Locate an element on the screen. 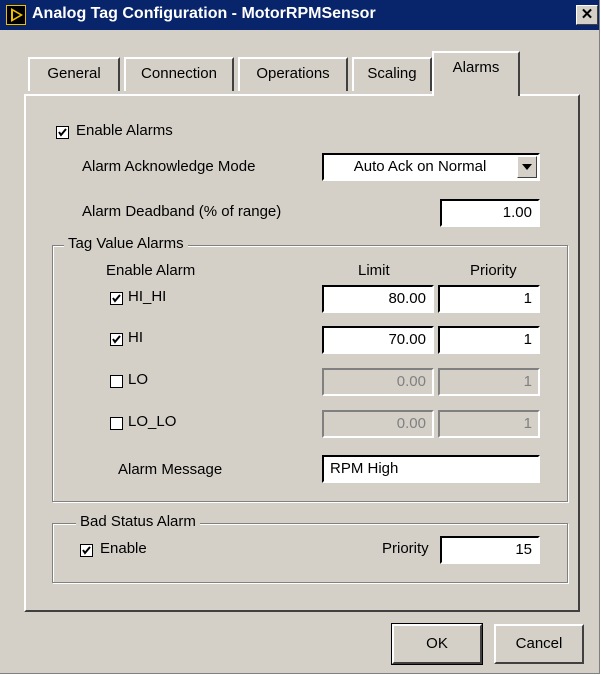 This screenshot has height=675, width=601. ok-label: OK is located at coordinates (437, 643).